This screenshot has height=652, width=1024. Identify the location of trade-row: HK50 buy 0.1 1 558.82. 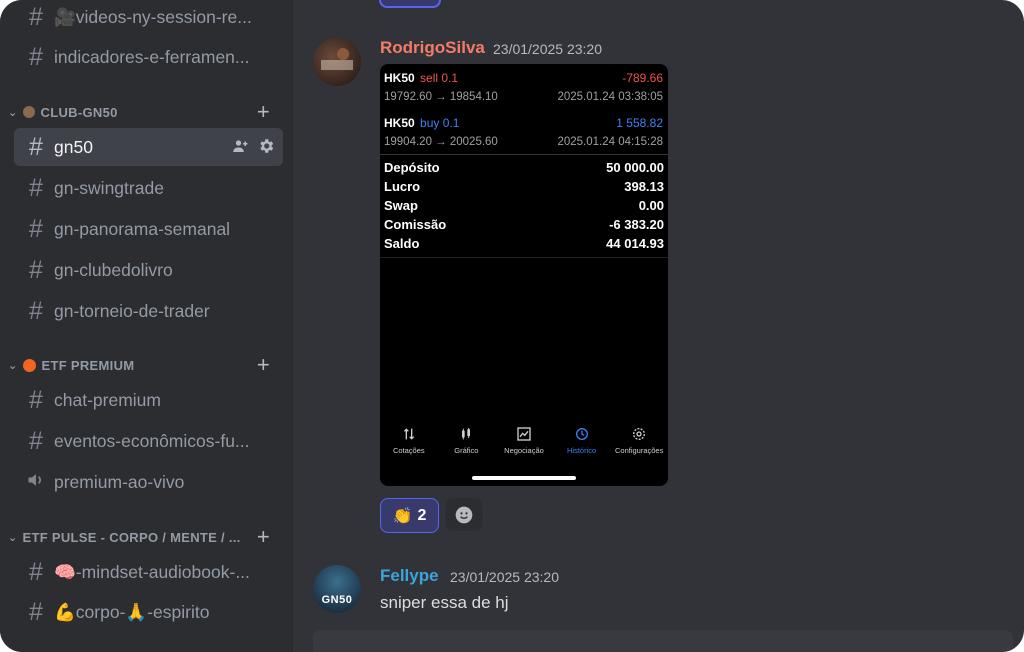
(524, 123).